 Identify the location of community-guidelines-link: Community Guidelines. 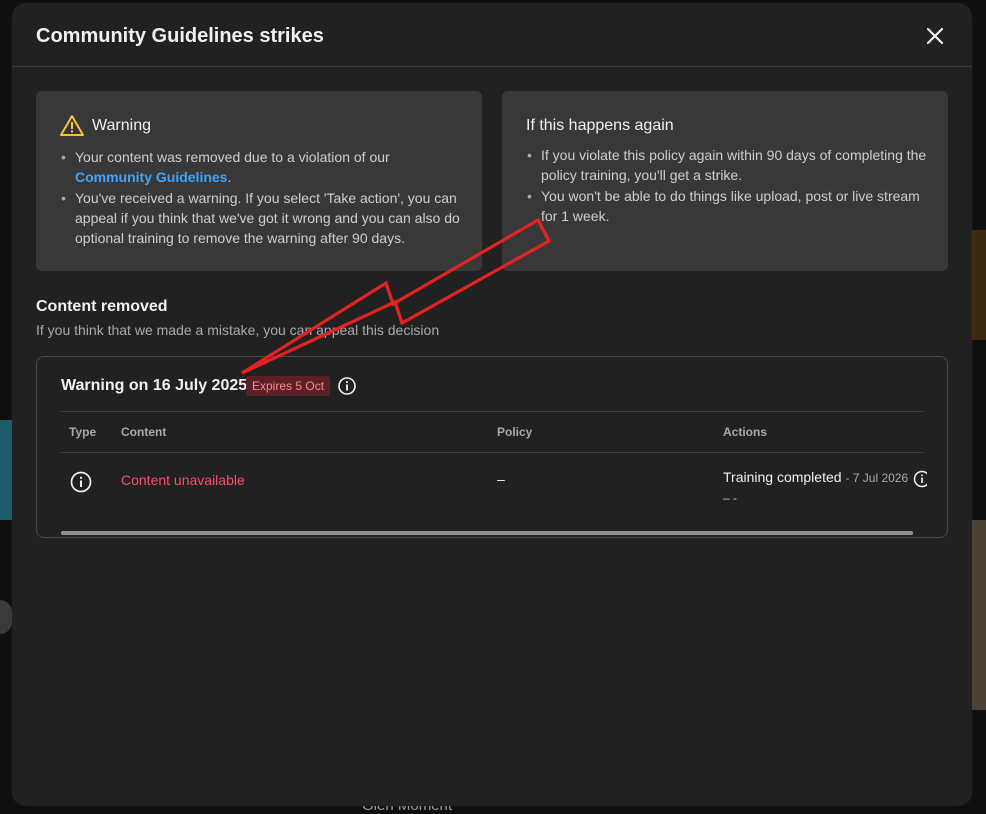
(151, 177).